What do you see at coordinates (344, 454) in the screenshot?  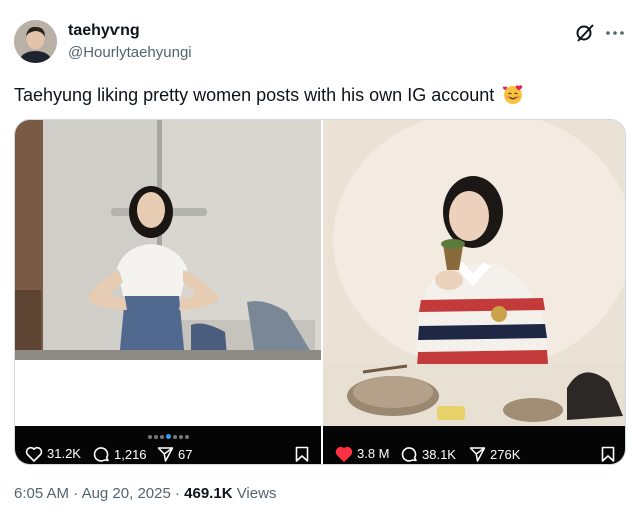 I see `heart-filled-icon` at bounding box center [344, 454].